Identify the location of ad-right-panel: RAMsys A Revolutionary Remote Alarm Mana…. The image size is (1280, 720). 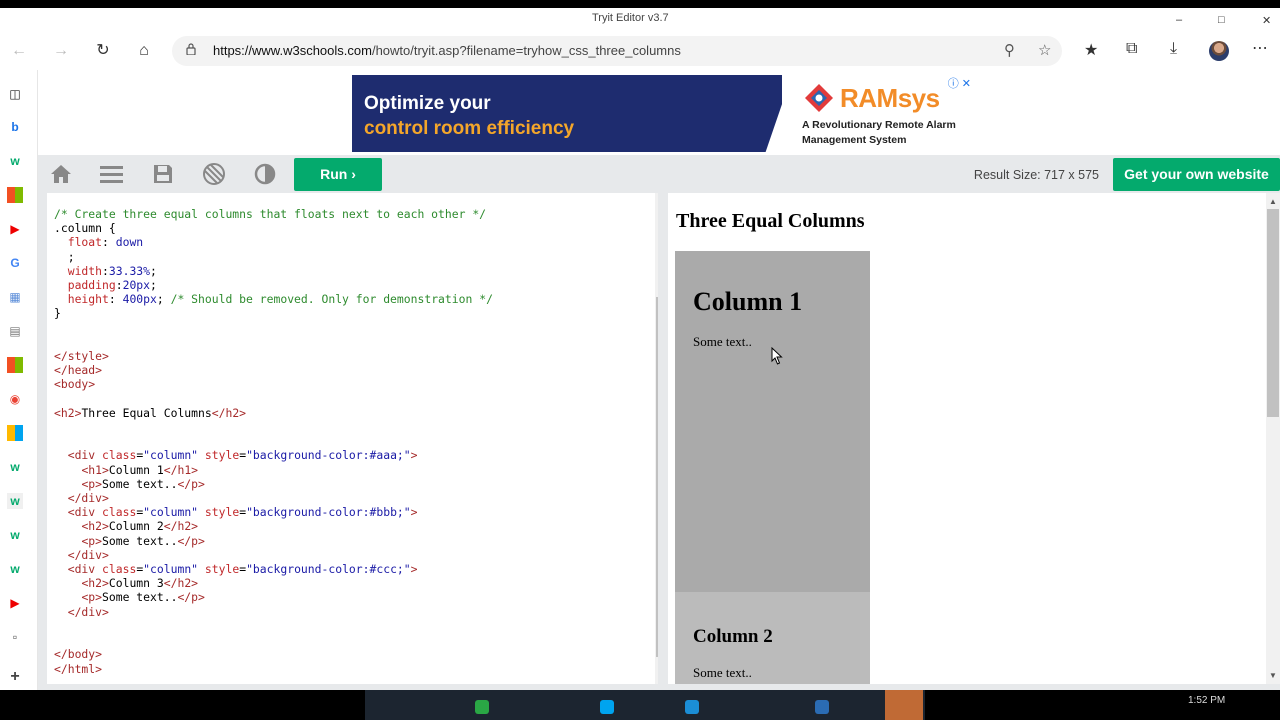
(877, 113).